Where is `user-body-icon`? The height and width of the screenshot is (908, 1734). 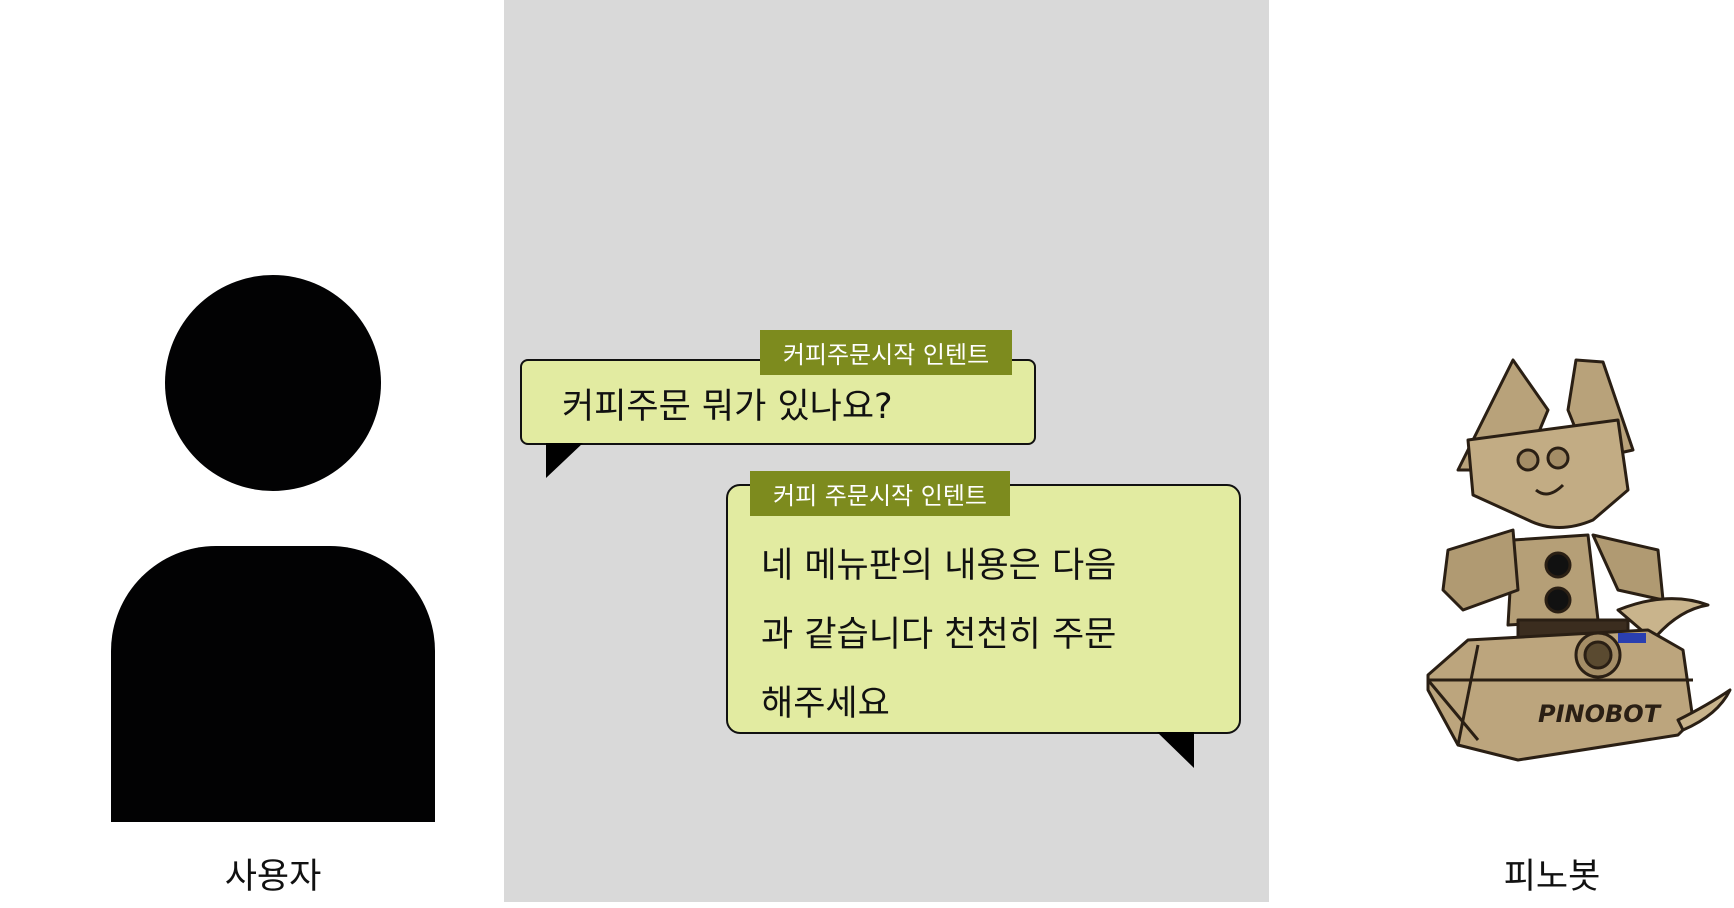
user-body-icon is located at coordinates (273, 684).